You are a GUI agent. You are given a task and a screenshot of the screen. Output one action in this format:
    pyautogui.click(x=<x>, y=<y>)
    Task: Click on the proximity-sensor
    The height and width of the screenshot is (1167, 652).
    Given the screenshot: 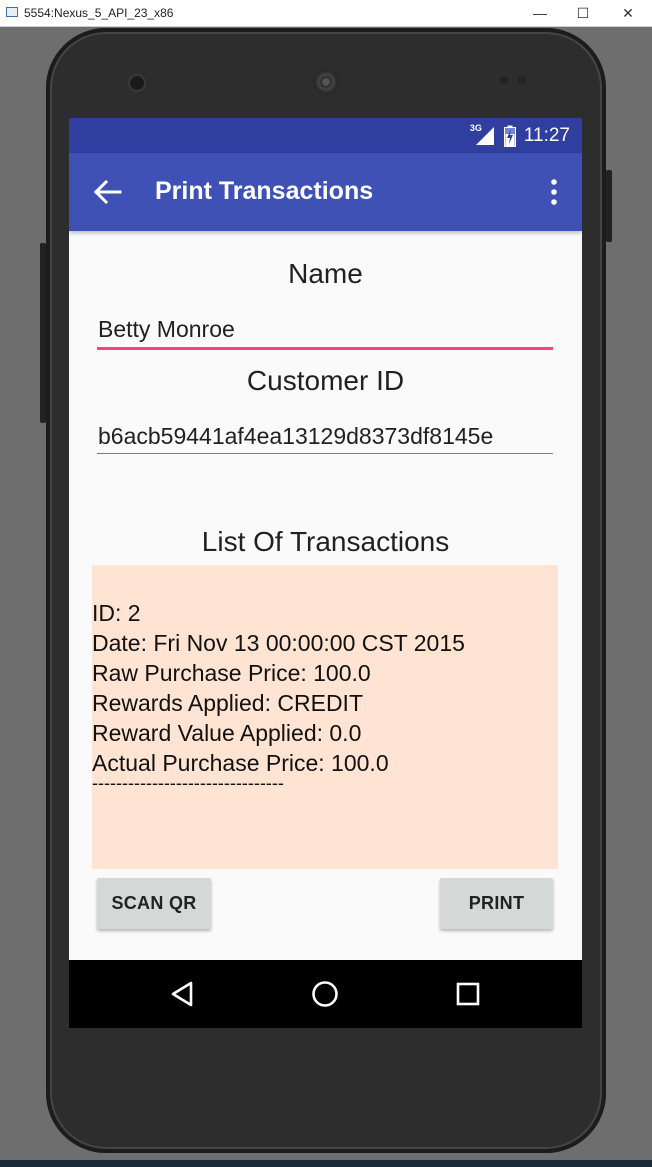 What is the action you would take?
    pyautogui.click(x=504, y=80)
    